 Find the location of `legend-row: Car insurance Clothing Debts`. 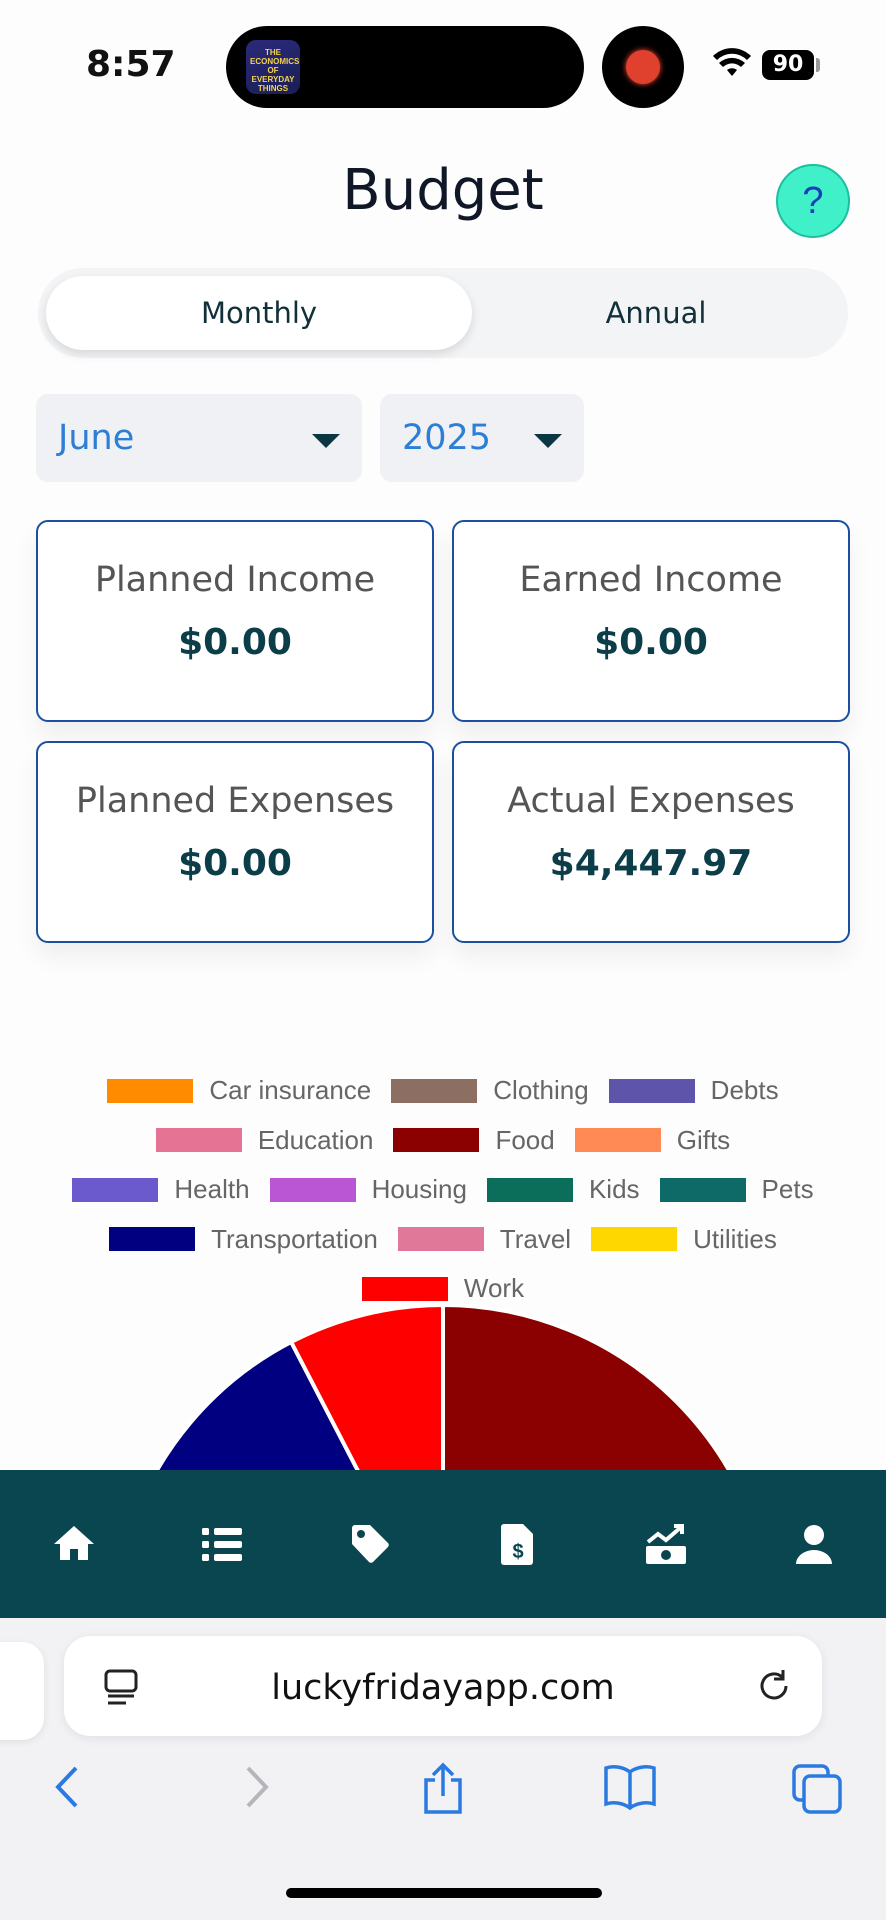

legend-row: Car insurance Clothing Debts is located at coordinates (443, 1091).